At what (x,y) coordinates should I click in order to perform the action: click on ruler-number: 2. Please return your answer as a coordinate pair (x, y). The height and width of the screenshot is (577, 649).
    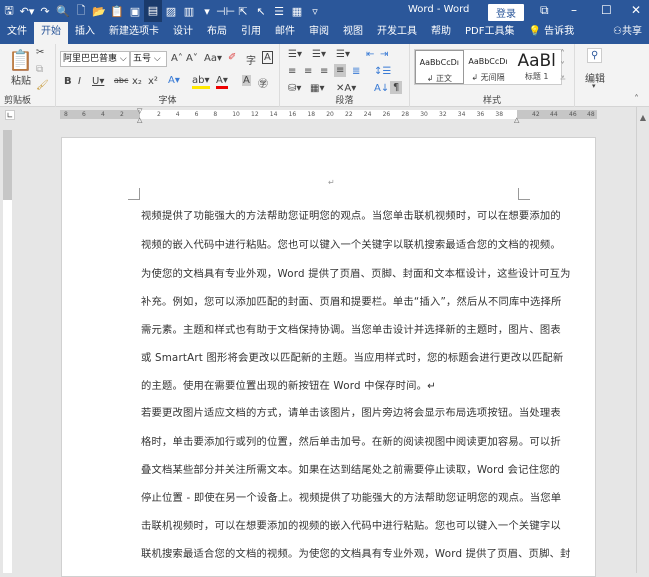
    Looking at the image, I should click on (122, 114).